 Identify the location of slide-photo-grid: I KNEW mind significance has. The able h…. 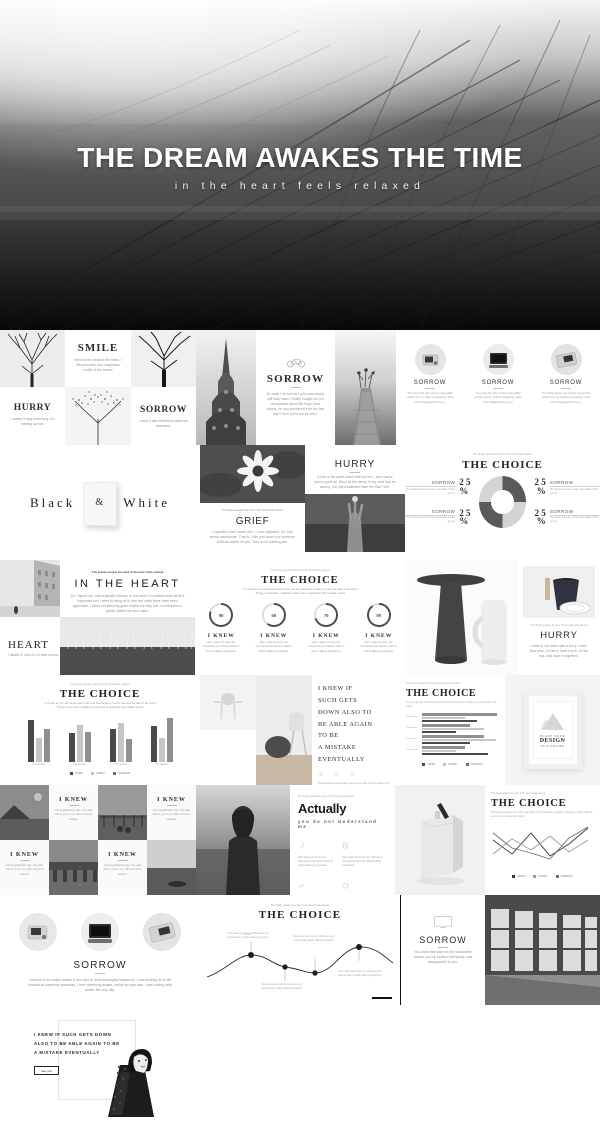
(98, 840).